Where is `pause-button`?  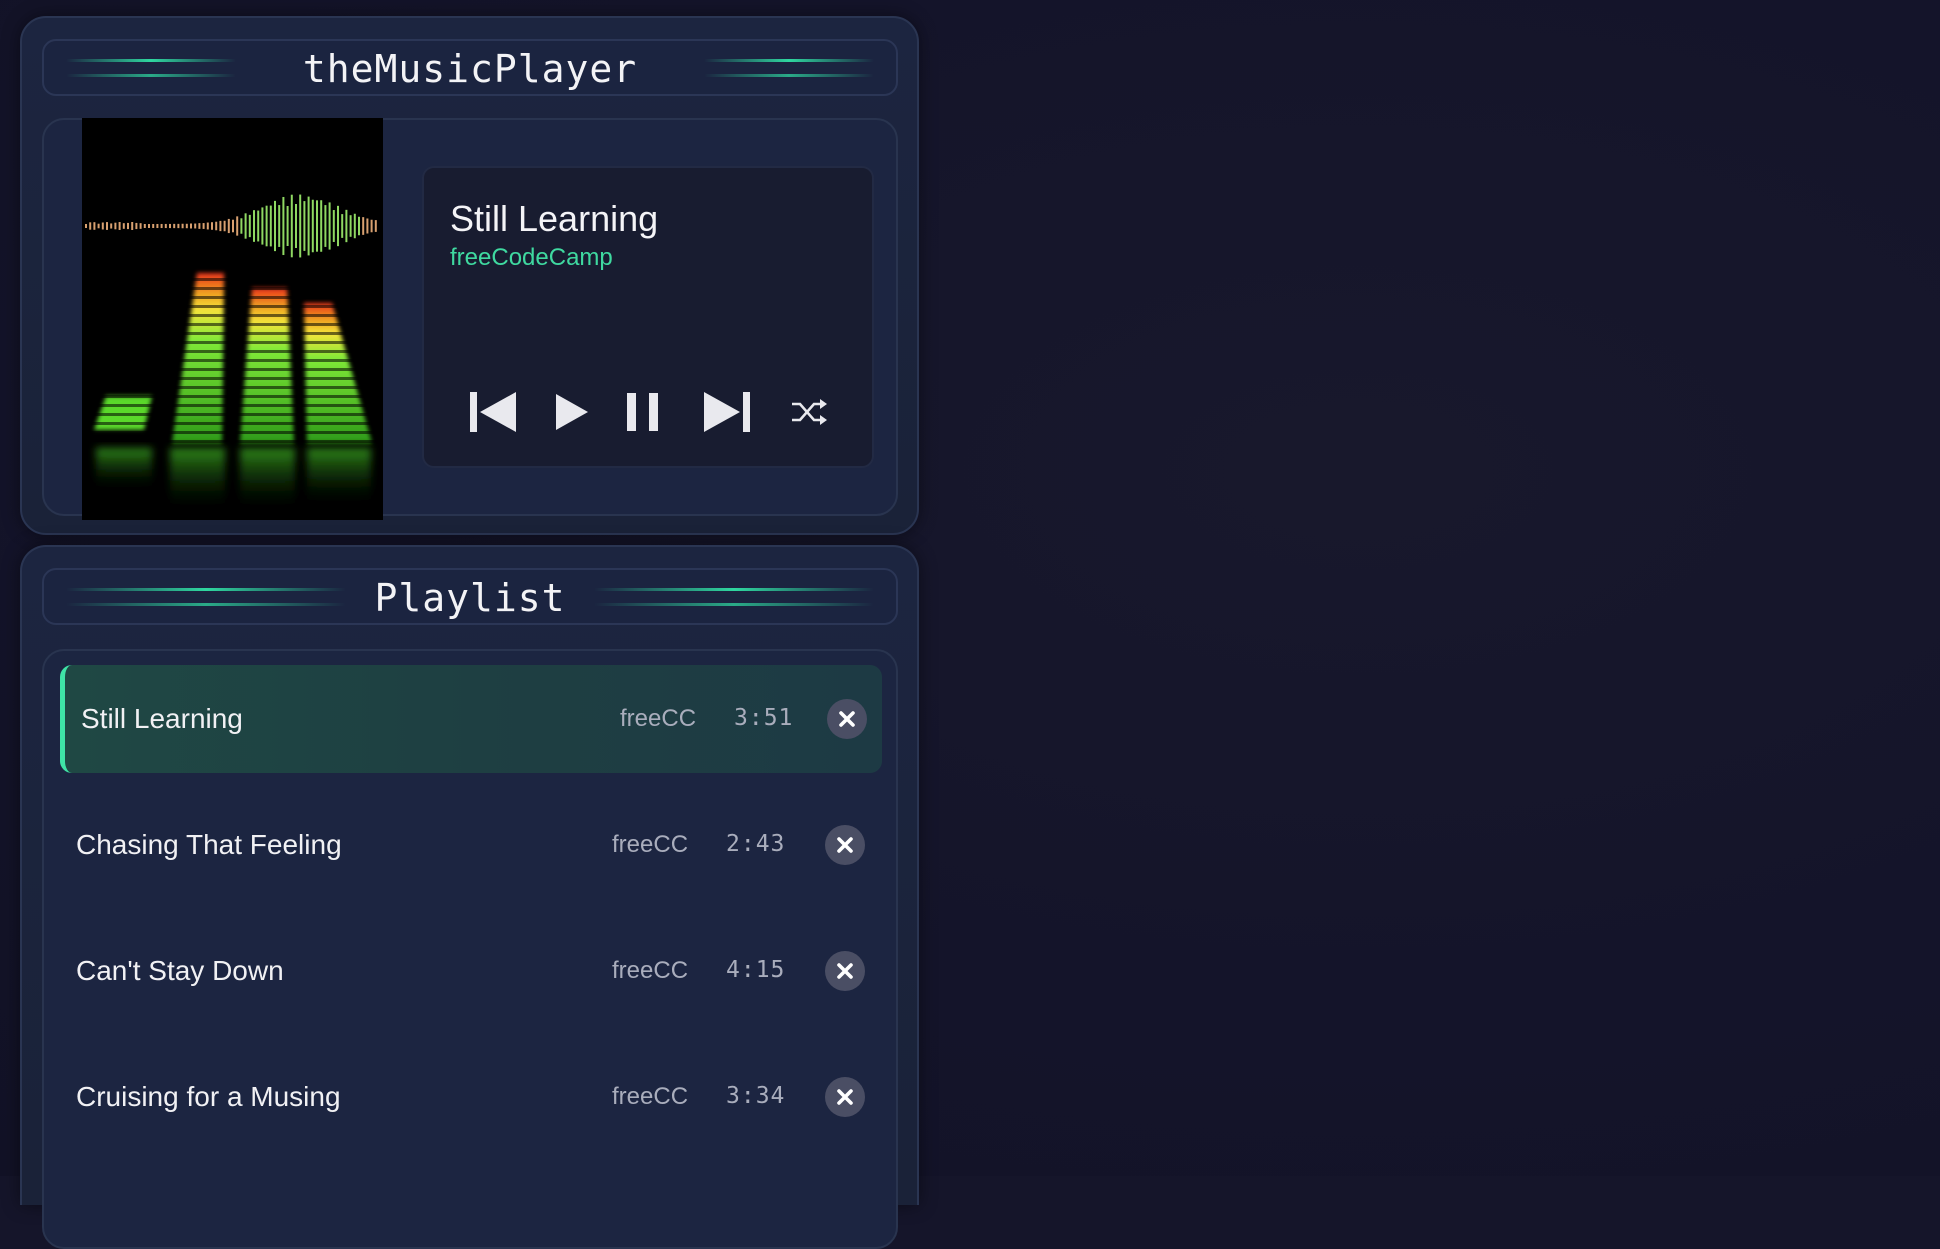 pause-button is located at coordinates (644, 414).